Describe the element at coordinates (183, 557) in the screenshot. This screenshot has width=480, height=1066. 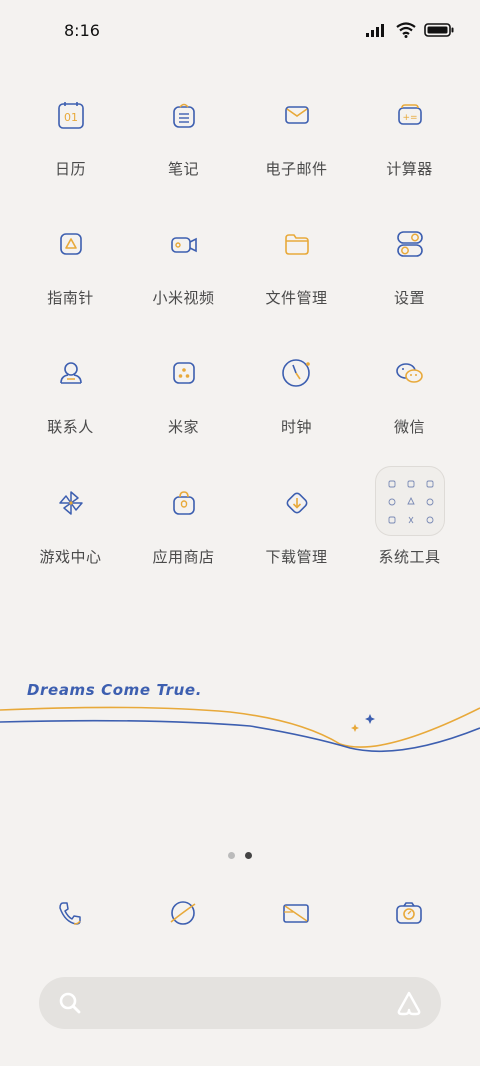
I see `app-label: 应用商店` at that location.